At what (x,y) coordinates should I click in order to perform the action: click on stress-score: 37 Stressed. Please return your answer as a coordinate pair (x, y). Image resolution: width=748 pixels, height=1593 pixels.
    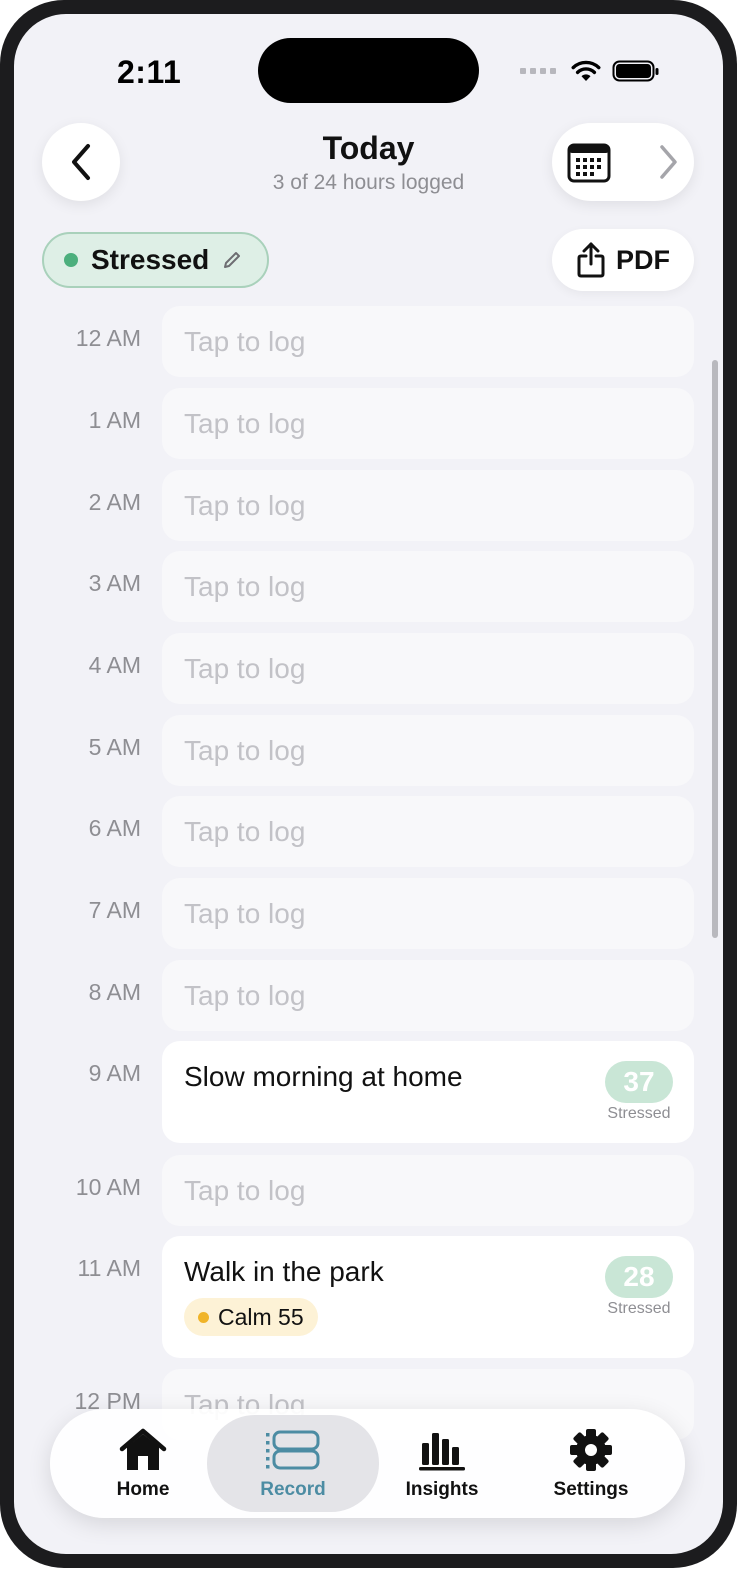
    Looking at the image, I should click on (639, 1092).